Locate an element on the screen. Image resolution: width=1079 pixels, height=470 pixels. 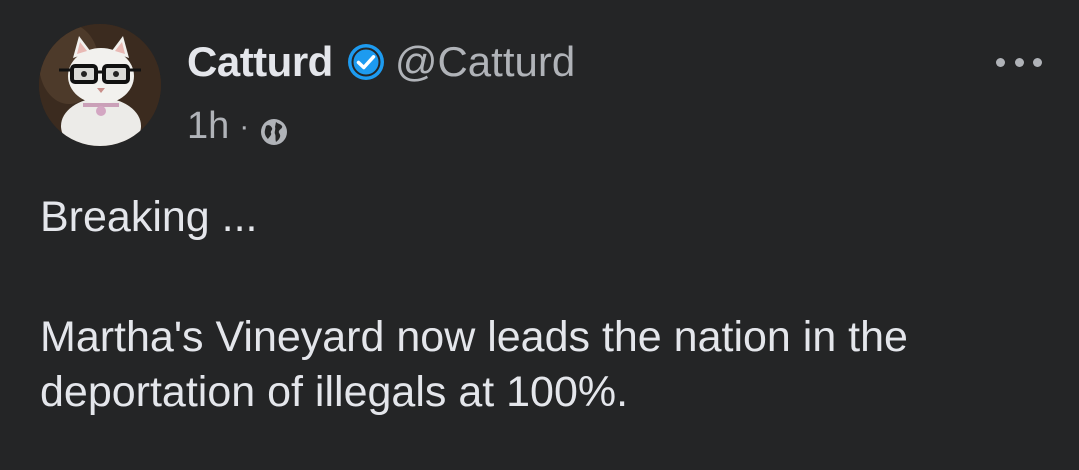
cat-avatar-image is located at coordinates (100, 85).